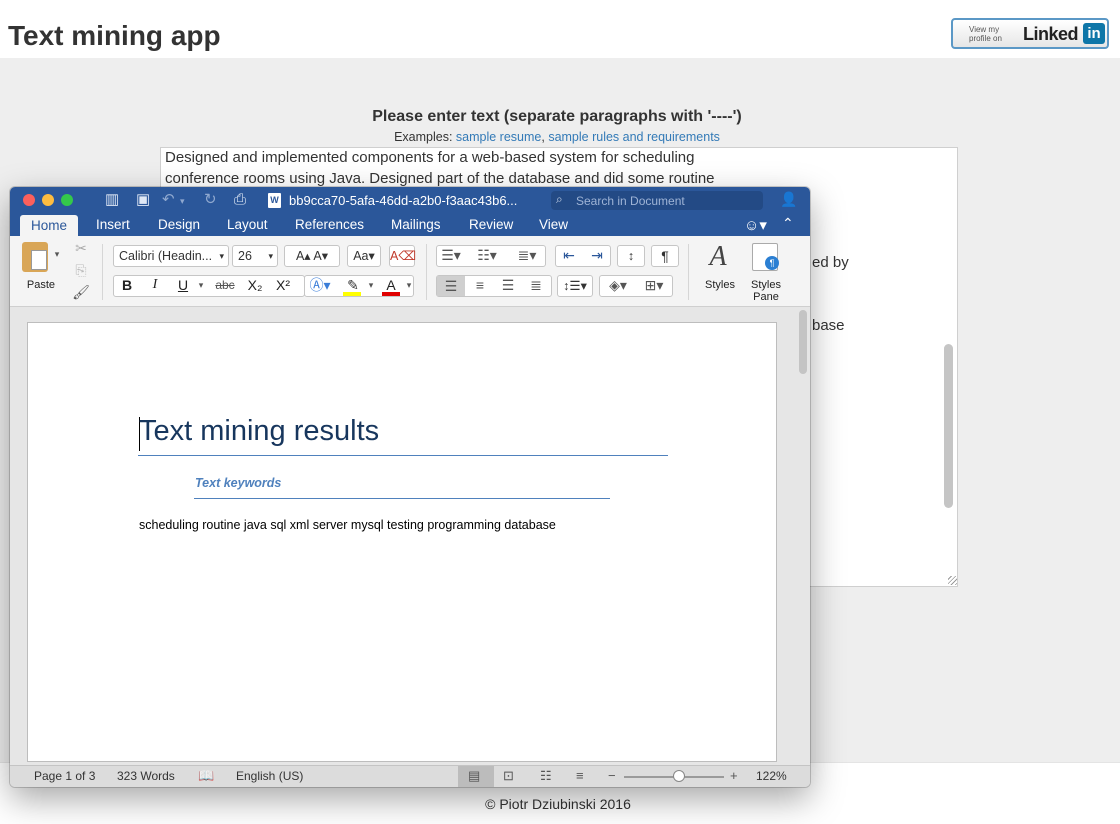  What do you see at coordinates (143, 199) in the screenshot?
I see `save-icon: ▣` at bounding box center [143, 199].